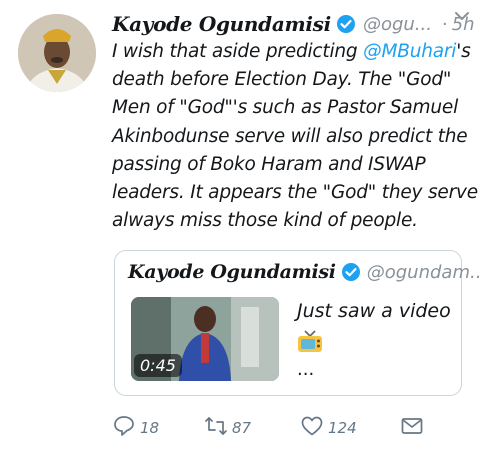 The height and width of the screenshot is (450, 480). What do you see at coordinates (221, 24) in the screenshot?
I see `author-name: Kayode Ogundamisi` at bounding box center [221, 24].